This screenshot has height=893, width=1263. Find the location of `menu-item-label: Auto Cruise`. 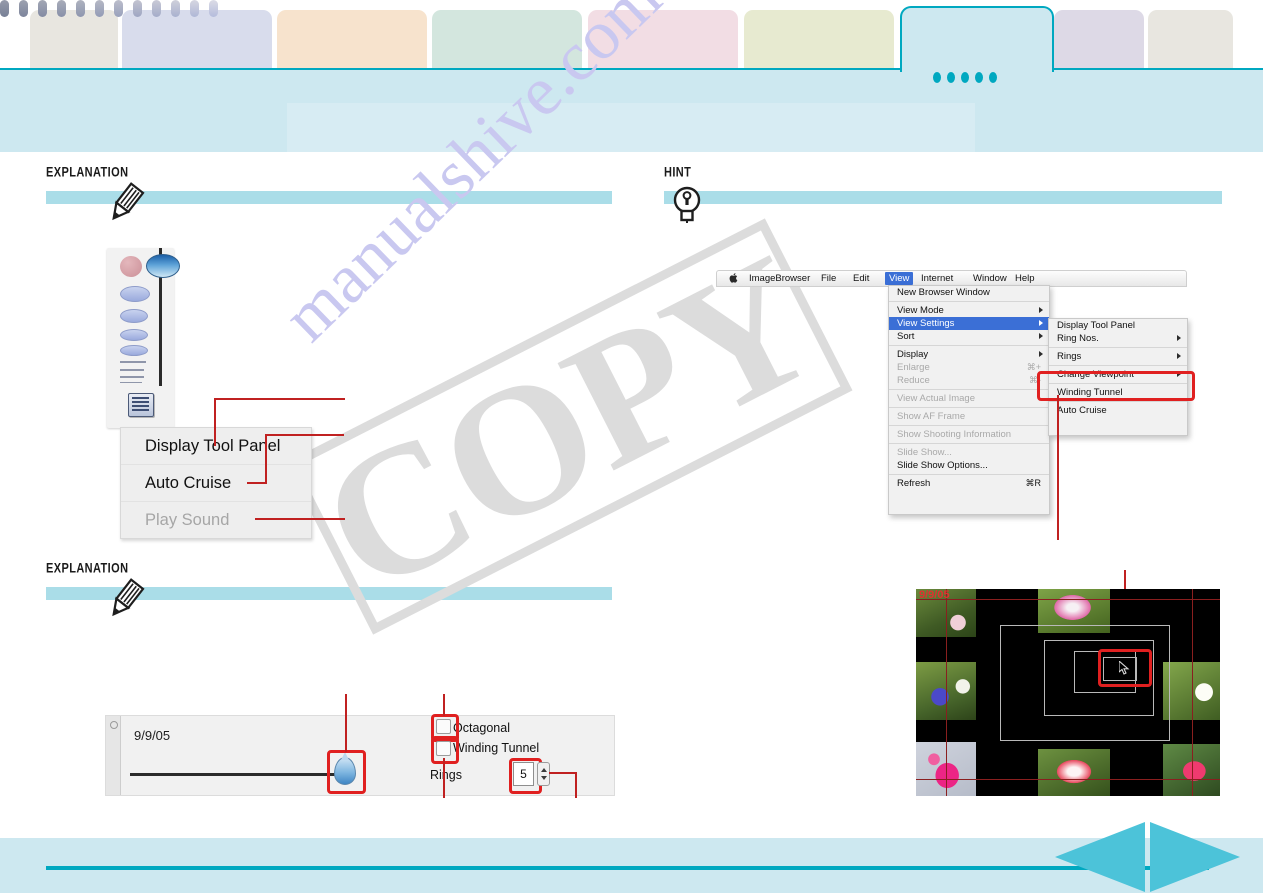

menu-item-label: Auto Cruise is located at coordinates (1082, 410).